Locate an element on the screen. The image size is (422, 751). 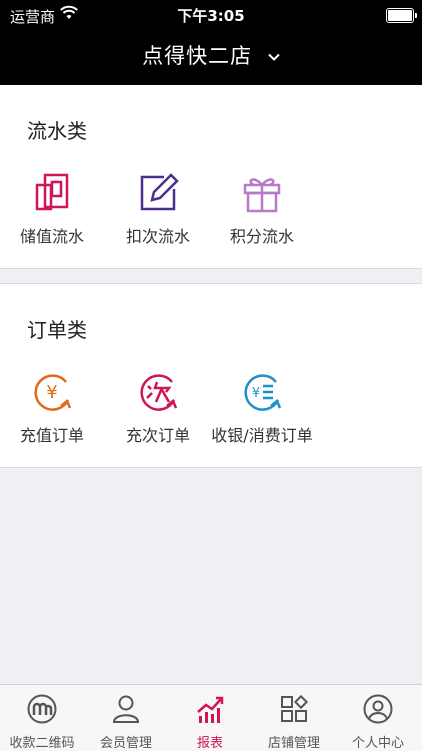
page-title: 点得快二店 is located at coordinates (197, 56).